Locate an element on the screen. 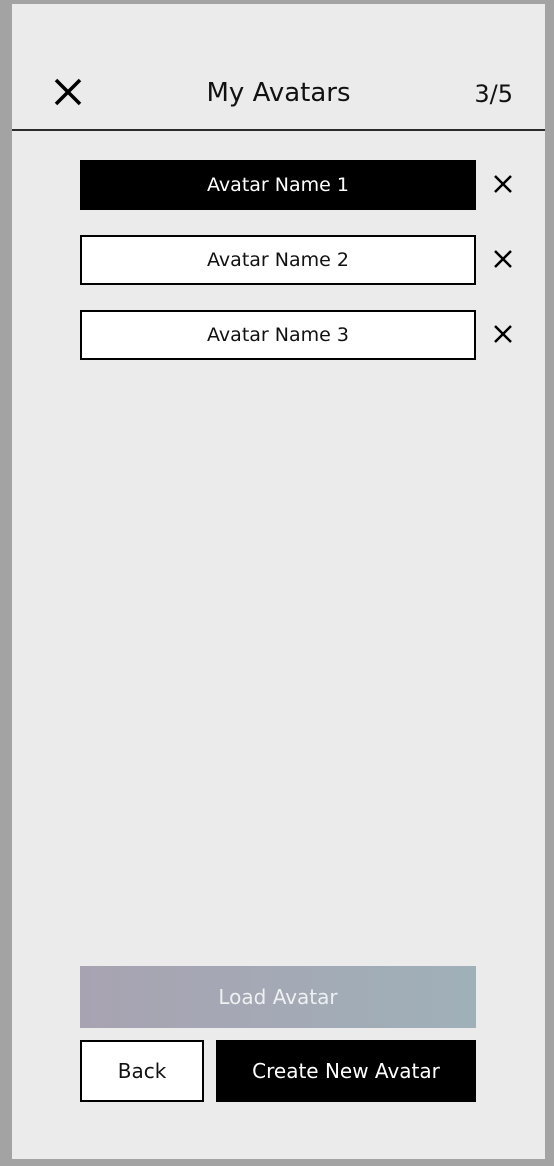  load-avatar-button: Load Avatar is located at coordinates (278, 997).